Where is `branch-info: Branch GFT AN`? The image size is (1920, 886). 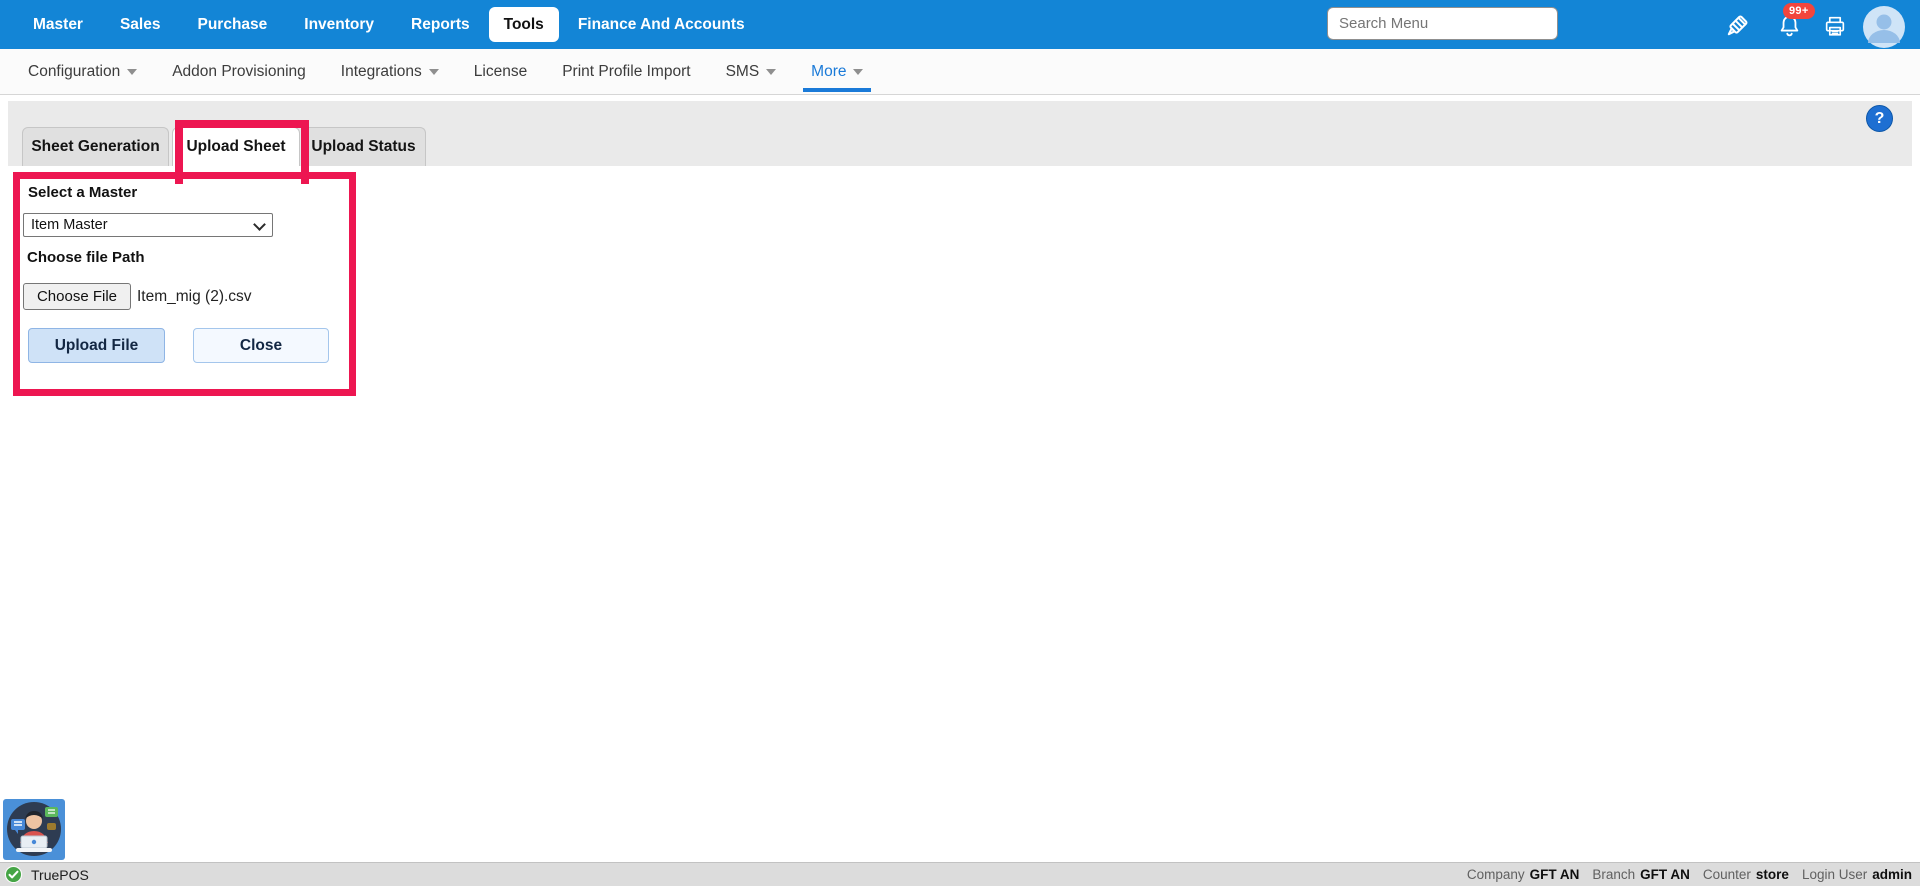 branch-info: Branch GFT AN is located at coordinates (1641, 874).